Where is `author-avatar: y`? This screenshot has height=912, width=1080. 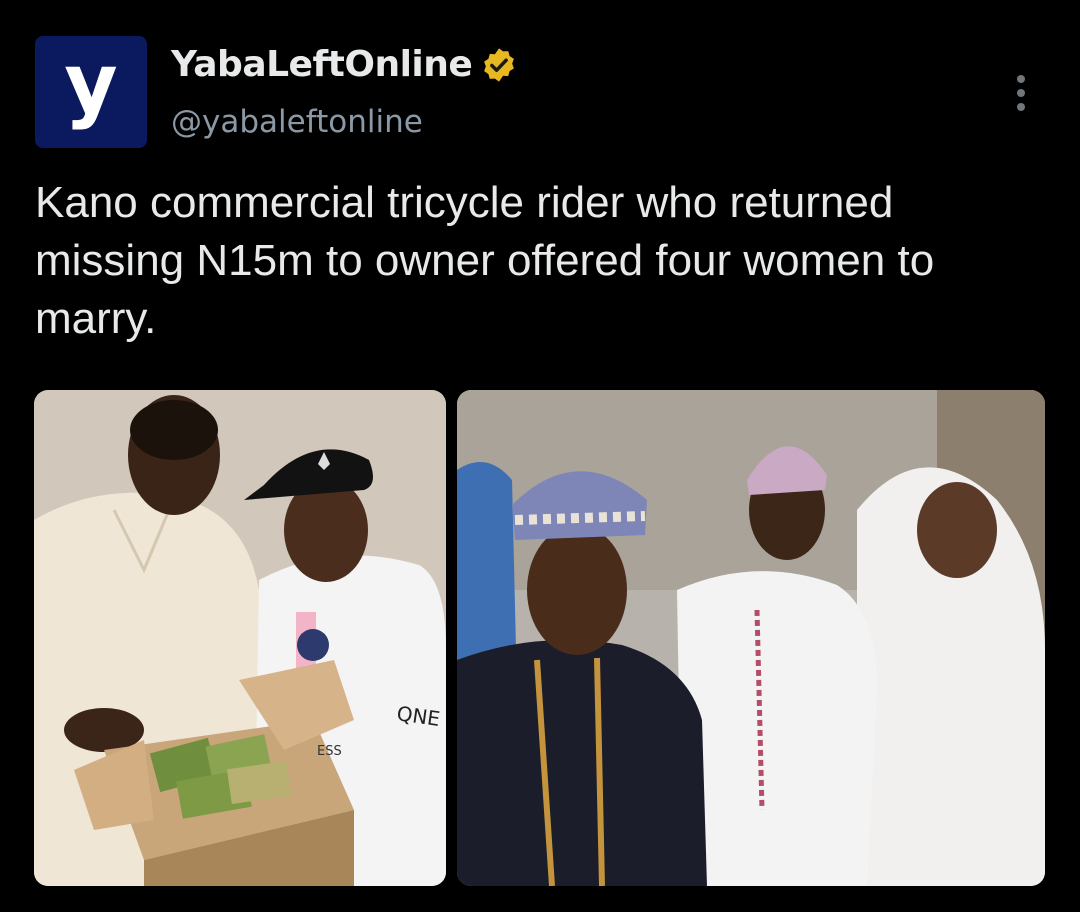
author-avatar: y is located at coordinates (91, 92).